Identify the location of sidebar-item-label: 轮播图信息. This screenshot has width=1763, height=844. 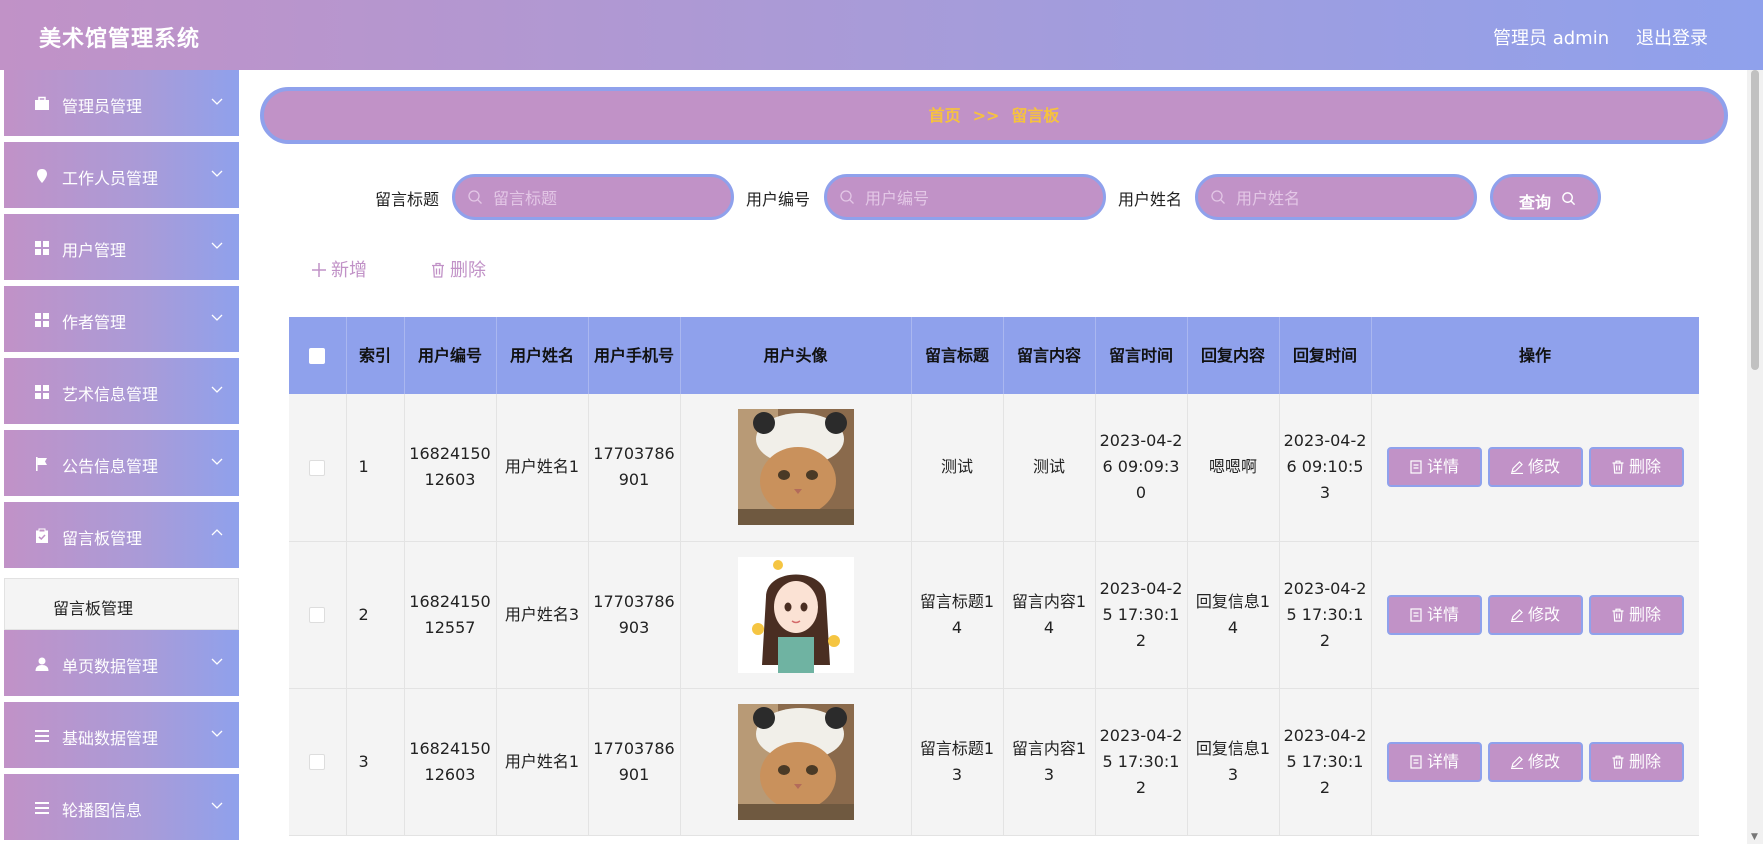
(102, 810).